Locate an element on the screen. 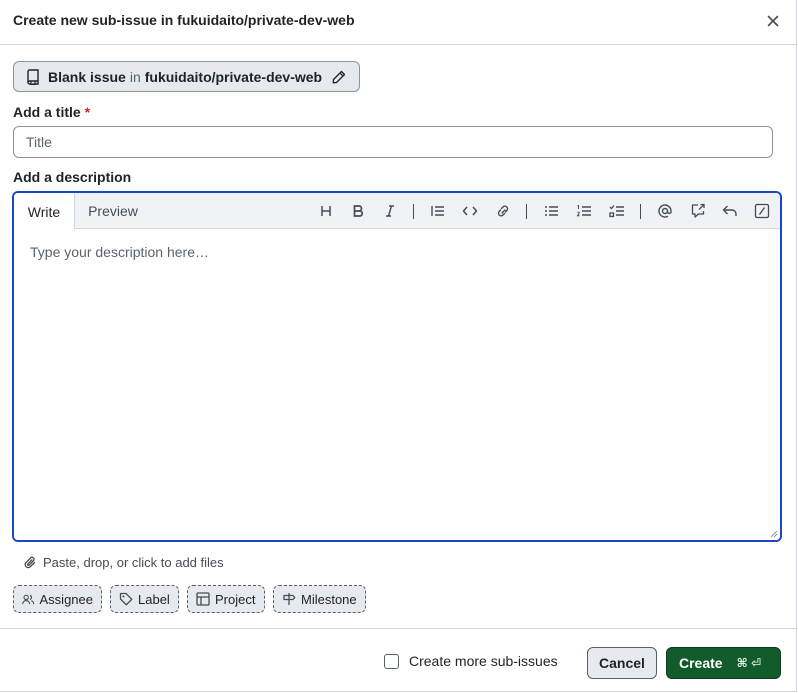  label-button: Label is located at coordinates (144, 599).